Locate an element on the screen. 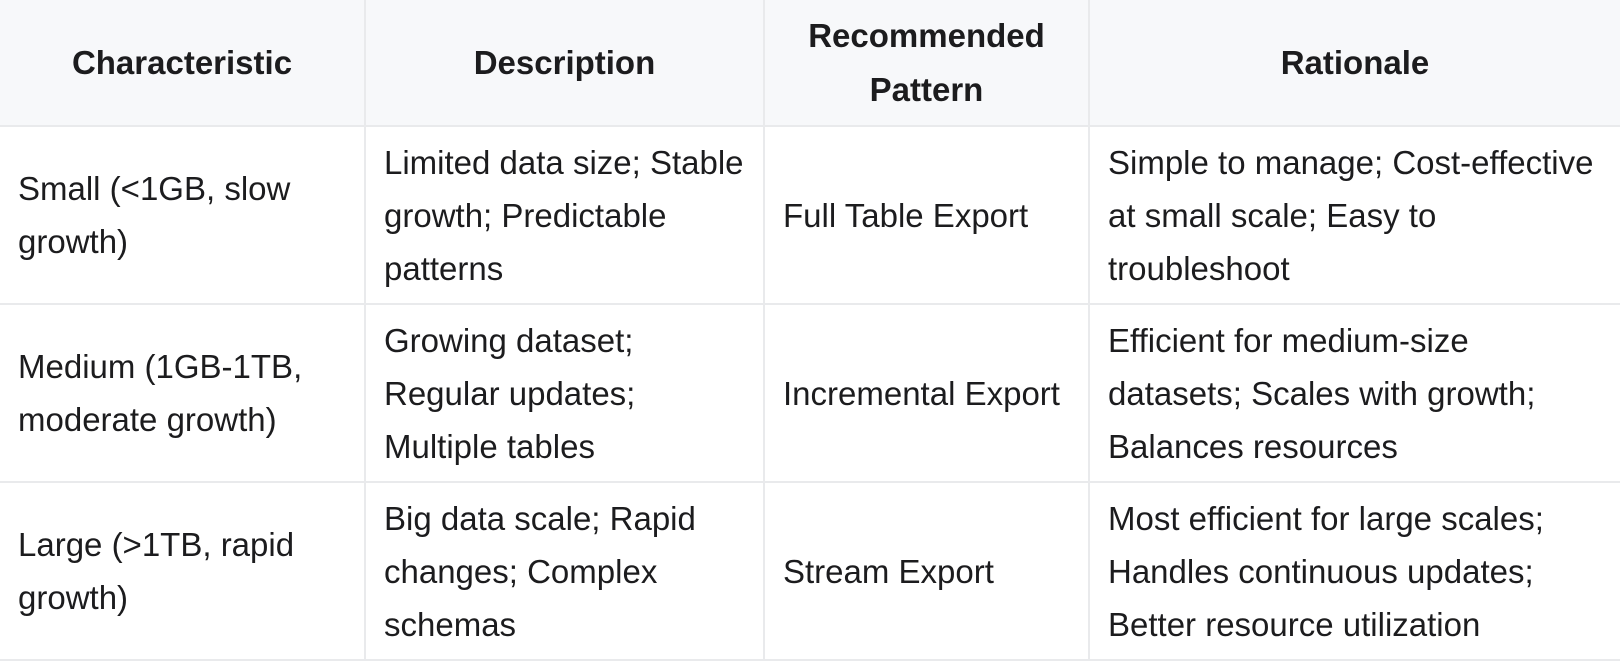  cell-pattern: Incremental Export is located at coordinates (927, 393).